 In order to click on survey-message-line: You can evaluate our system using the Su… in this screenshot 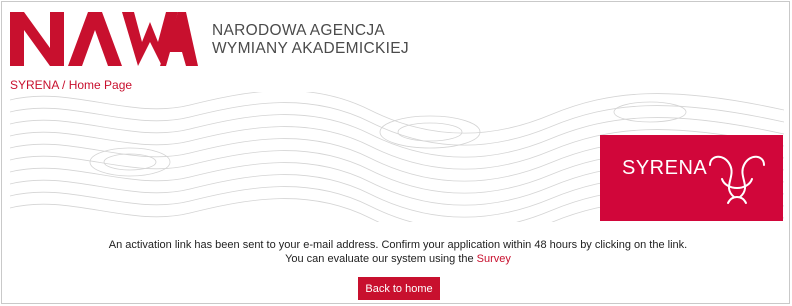, I will do `click(397, 259)`.